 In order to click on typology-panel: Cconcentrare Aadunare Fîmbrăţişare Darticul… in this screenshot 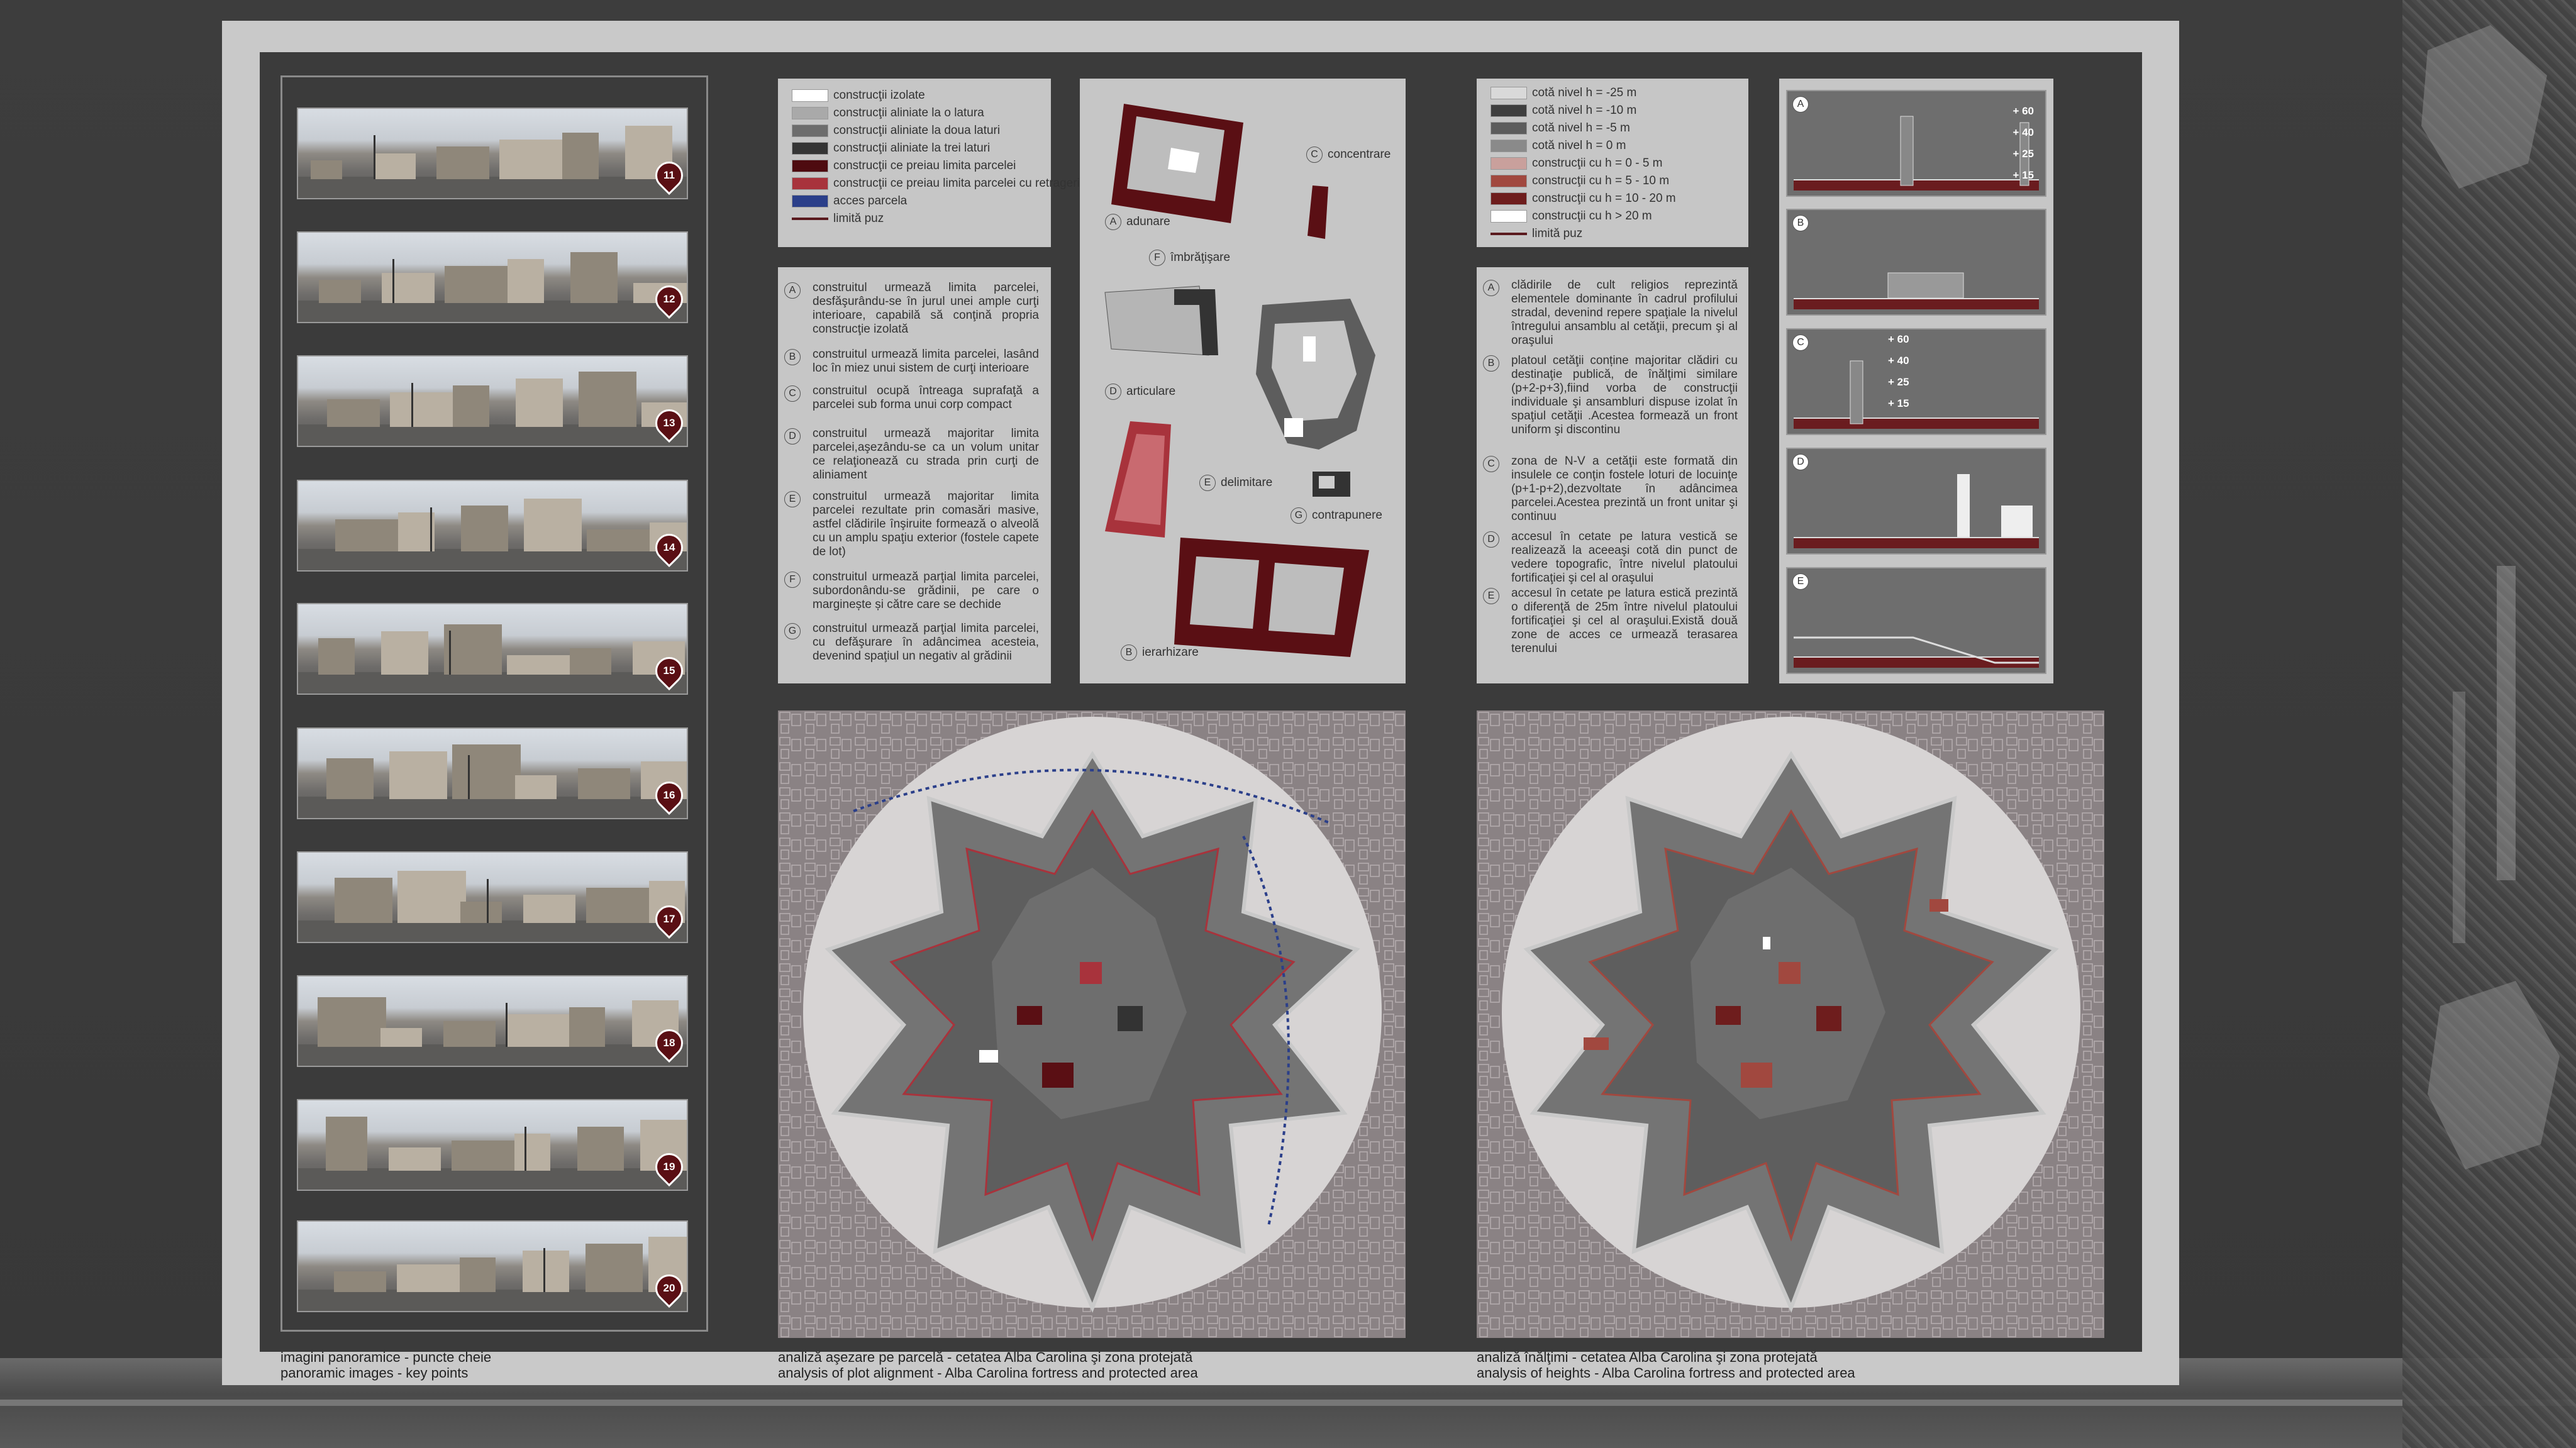, I will do `click(1243, 381)`.